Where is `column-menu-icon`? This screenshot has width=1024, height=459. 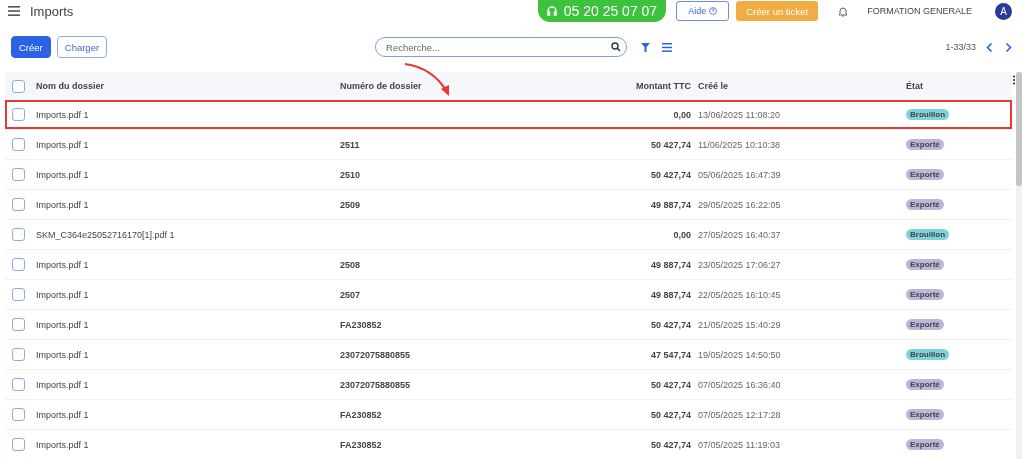
column-menu-icon is located at coordinates (1014, 80).